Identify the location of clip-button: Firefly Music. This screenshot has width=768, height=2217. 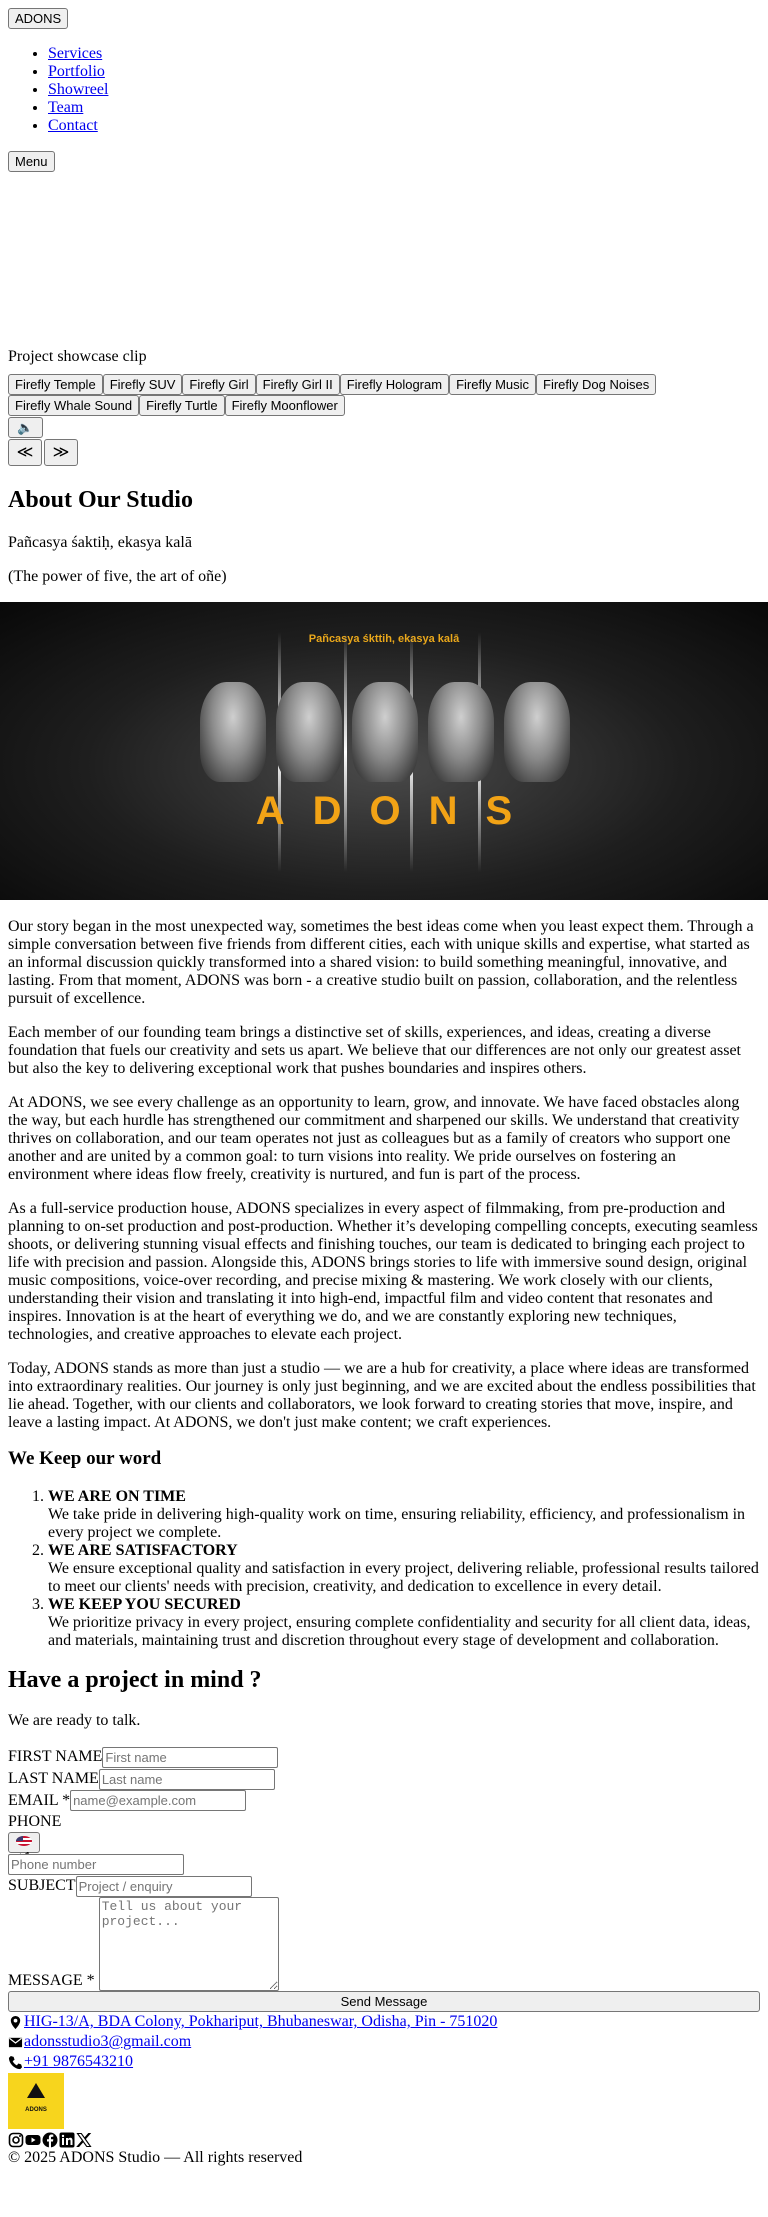
(493, 384).